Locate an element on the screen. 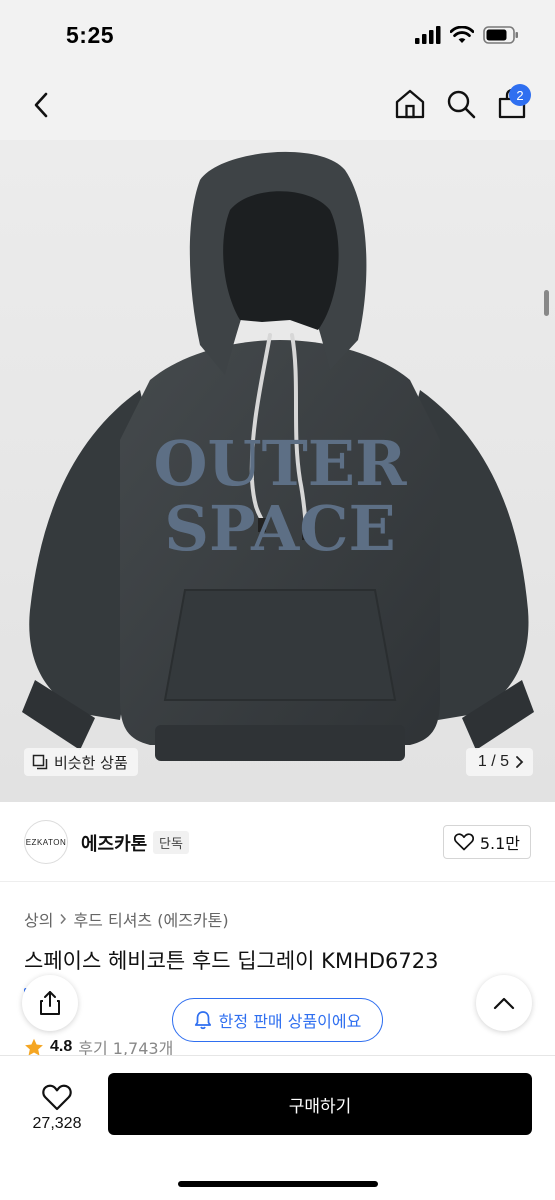  brand-logo: EZKATON is located at coordinates (46, 842).